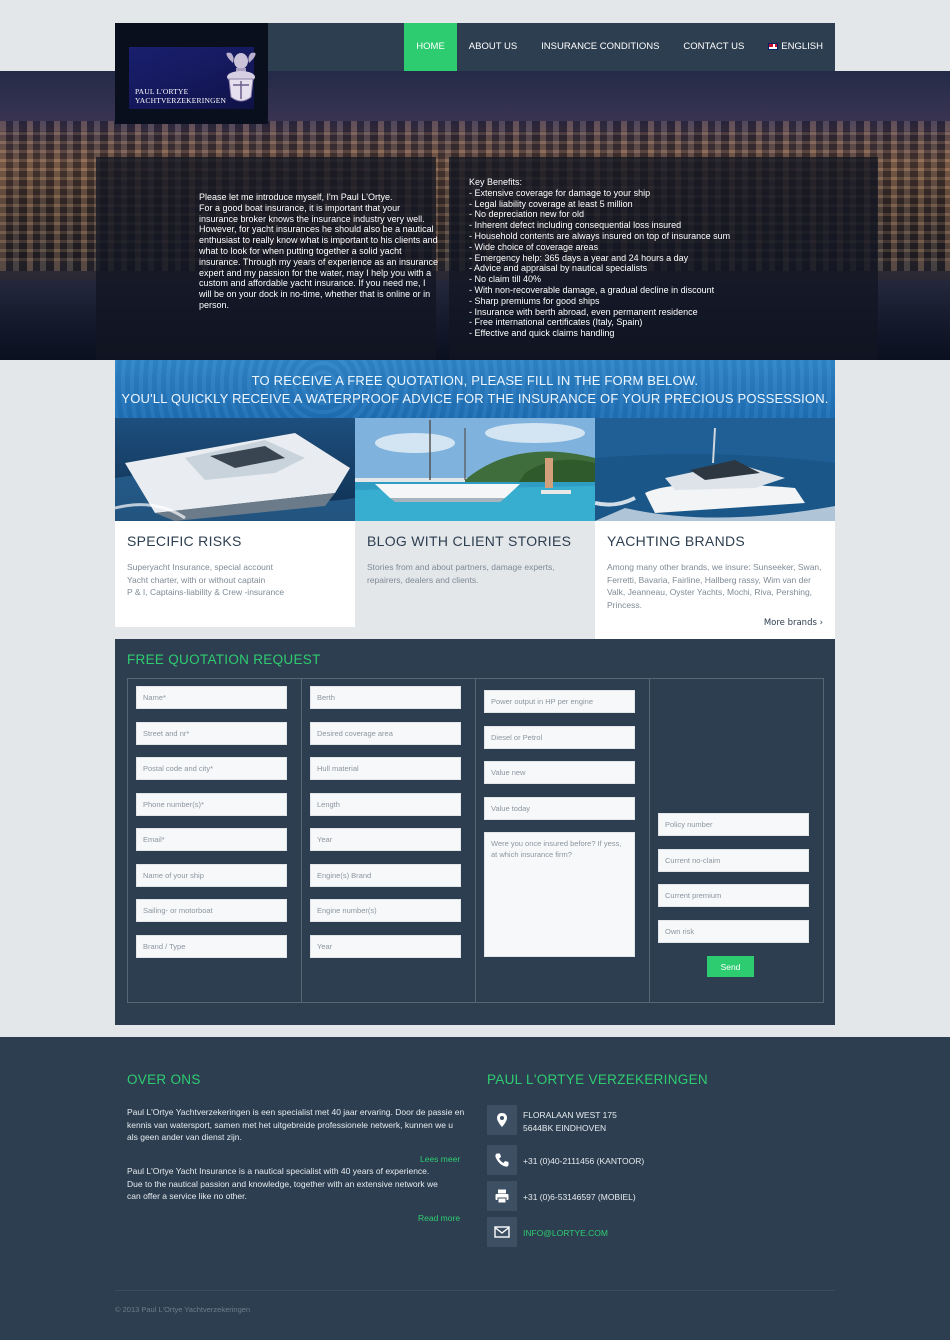 This screenshot has width=950, height=1340. I want to click on benefit-item: - Sharp premiums for good ships, so click(534, 300).